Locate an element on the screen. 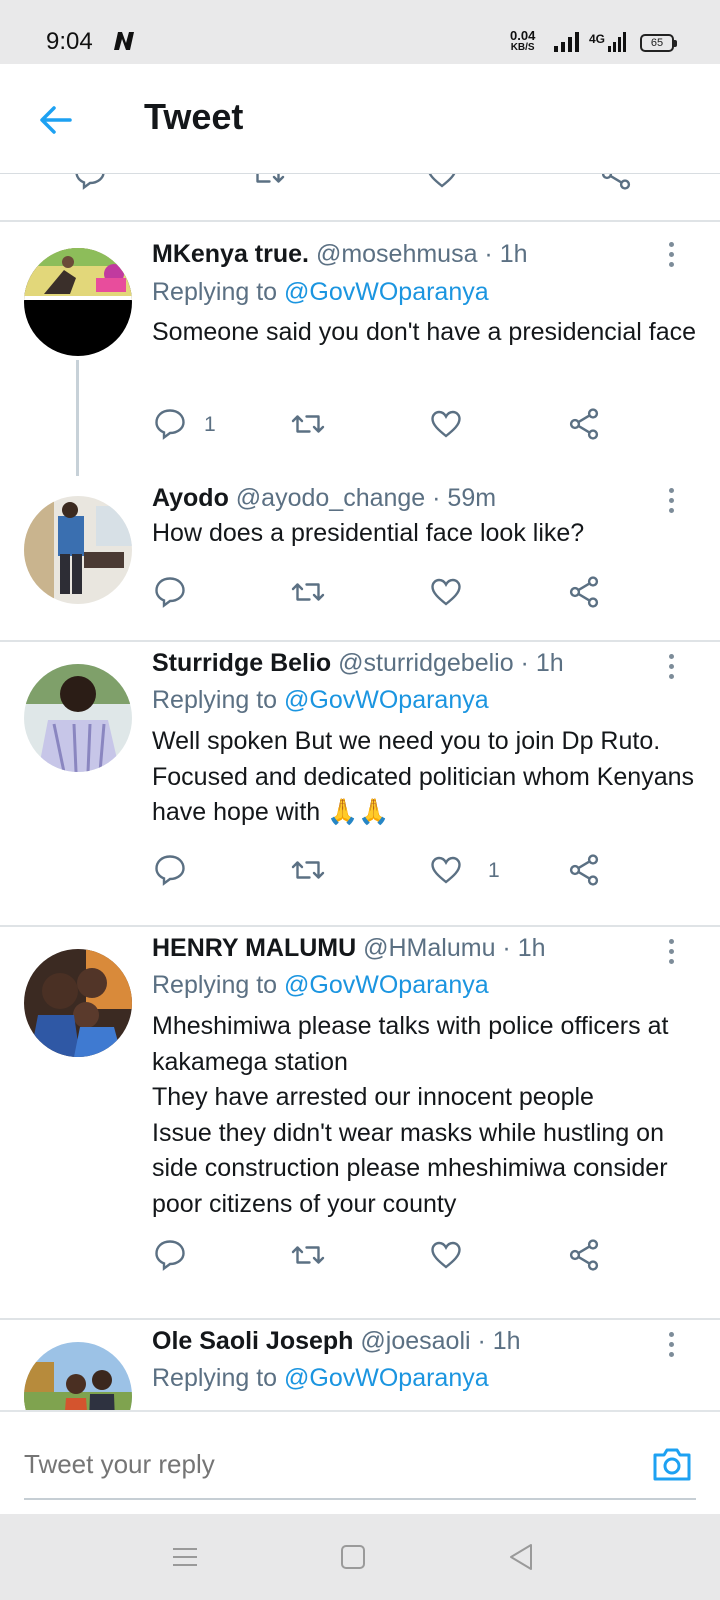 This screenshot has height=1600, width=720. author-name: Ayodo is located at coordinates (190, 498).